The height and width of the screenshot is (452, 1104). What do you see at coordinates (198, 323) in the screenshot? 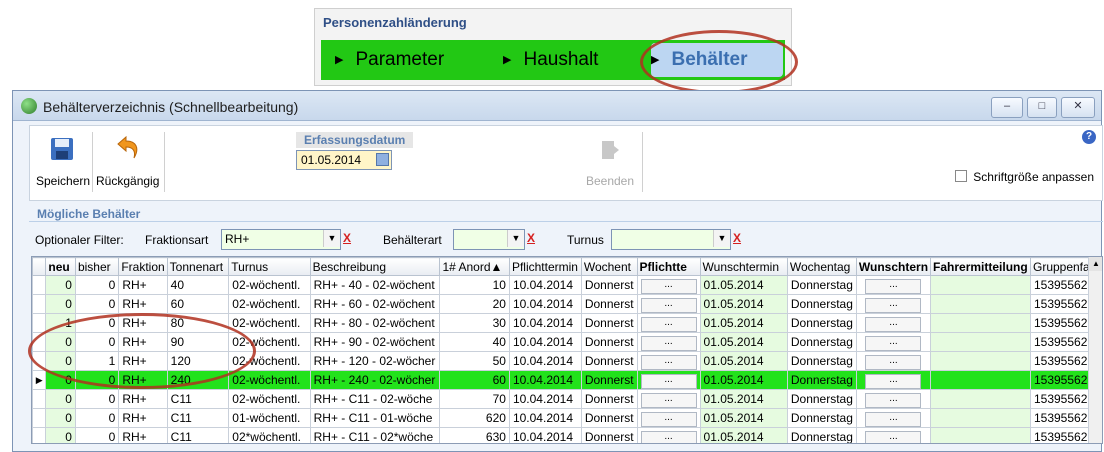
I see `tonnenart-cell: 80` at bounding box center [198, 323].